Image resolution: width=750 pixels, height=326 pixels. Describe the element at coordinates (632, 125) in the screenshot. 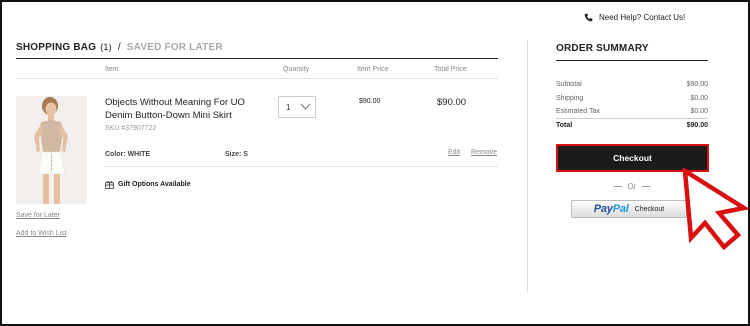

I see `summary-row-total: Total $90.00` at that location.